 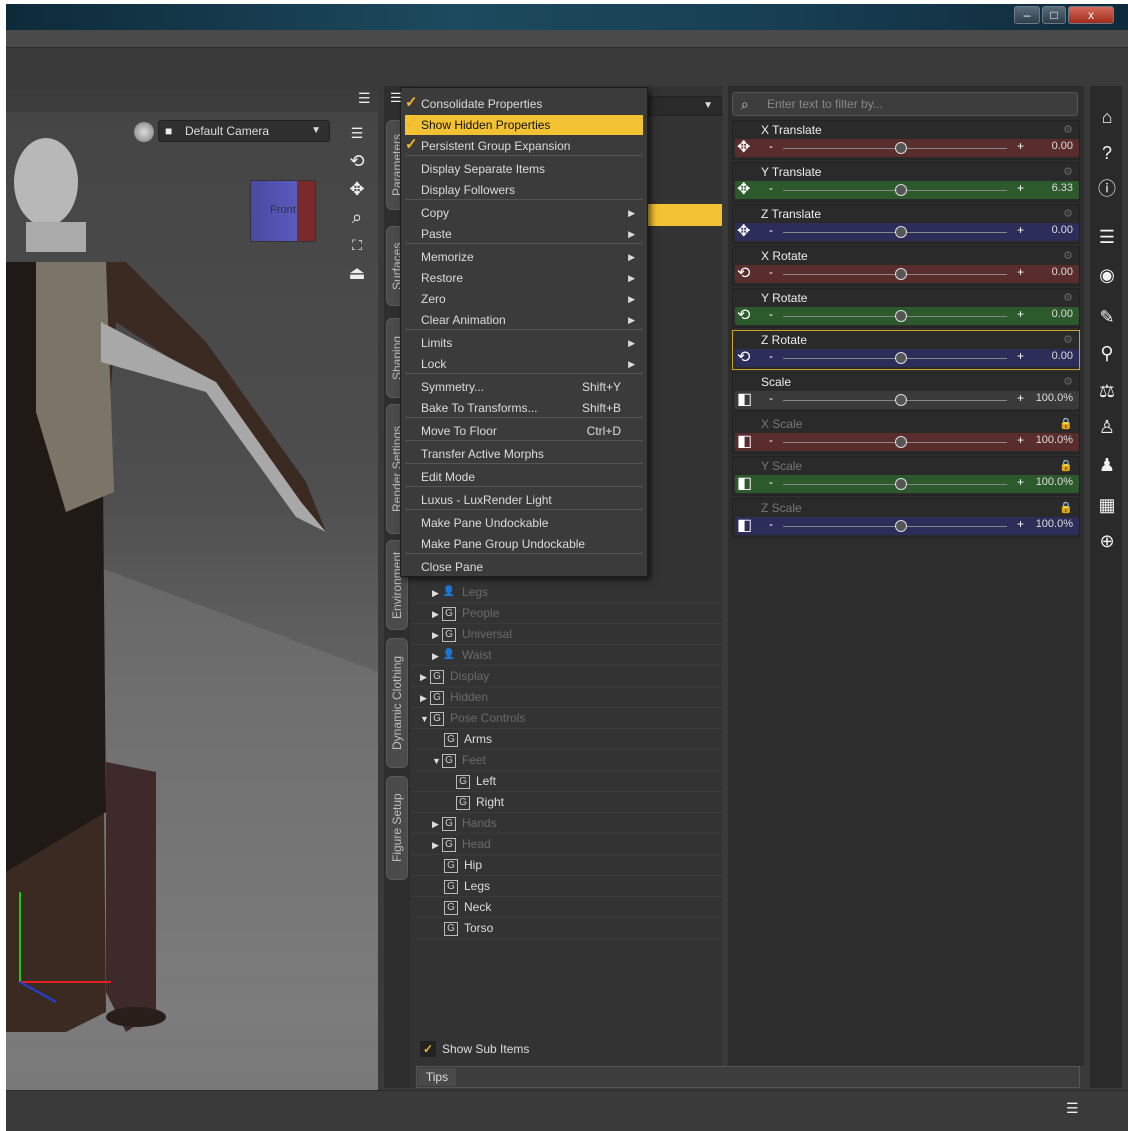 What do you see at coordinates (524, 454) in the screenshot?
I see `menu-item: Transfer Active Morphs` at bounding box center [524, 454].